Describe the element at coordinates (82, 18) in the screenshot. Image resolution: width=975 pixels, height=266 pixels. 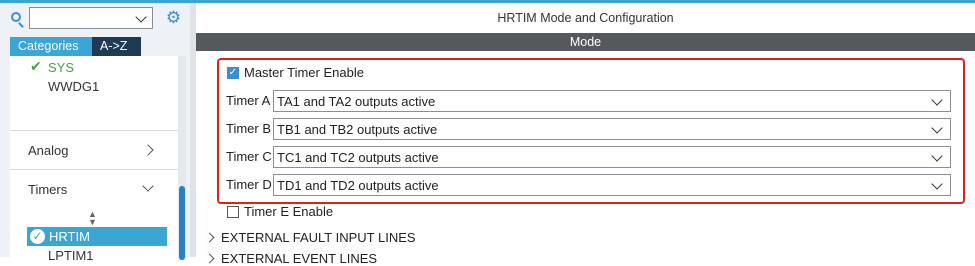
I see `search-input` at that location.